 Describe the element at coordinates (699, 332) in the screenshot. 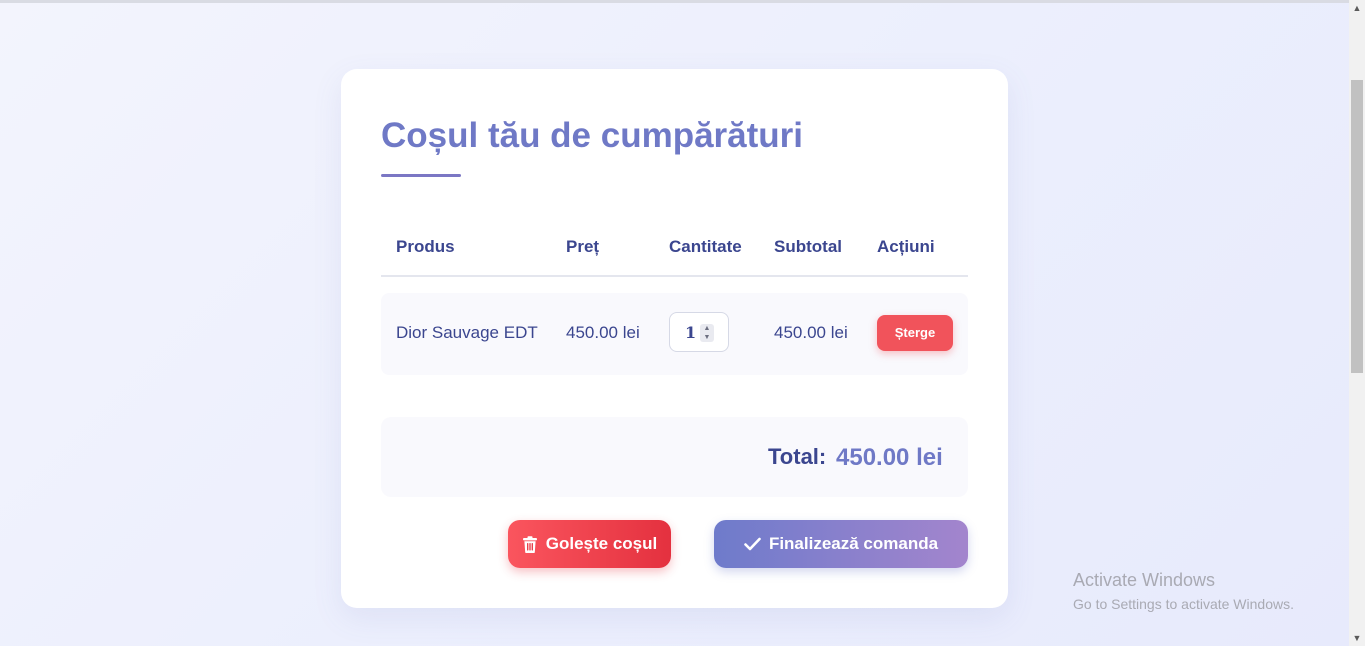

I see `quantity-input: 1 ▲ ▼` at that location.